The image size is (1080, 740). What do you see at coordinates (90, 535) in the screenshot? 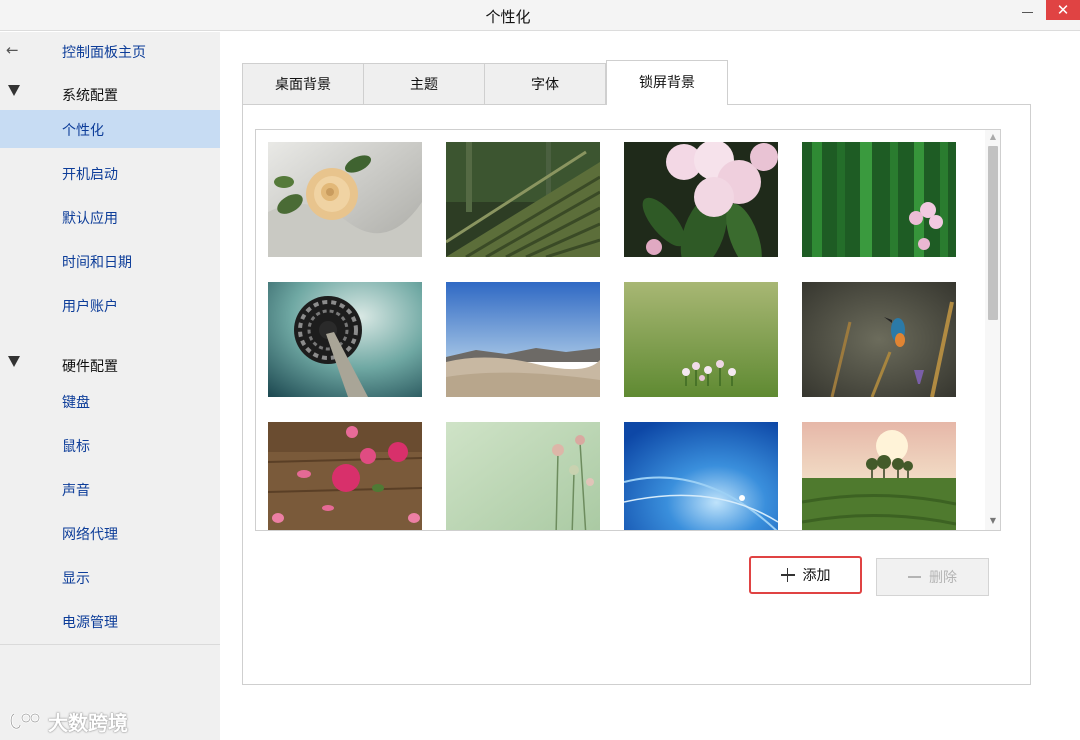
I see `sidebar-item-label: 网络代理` at bounding box center [90, 535].